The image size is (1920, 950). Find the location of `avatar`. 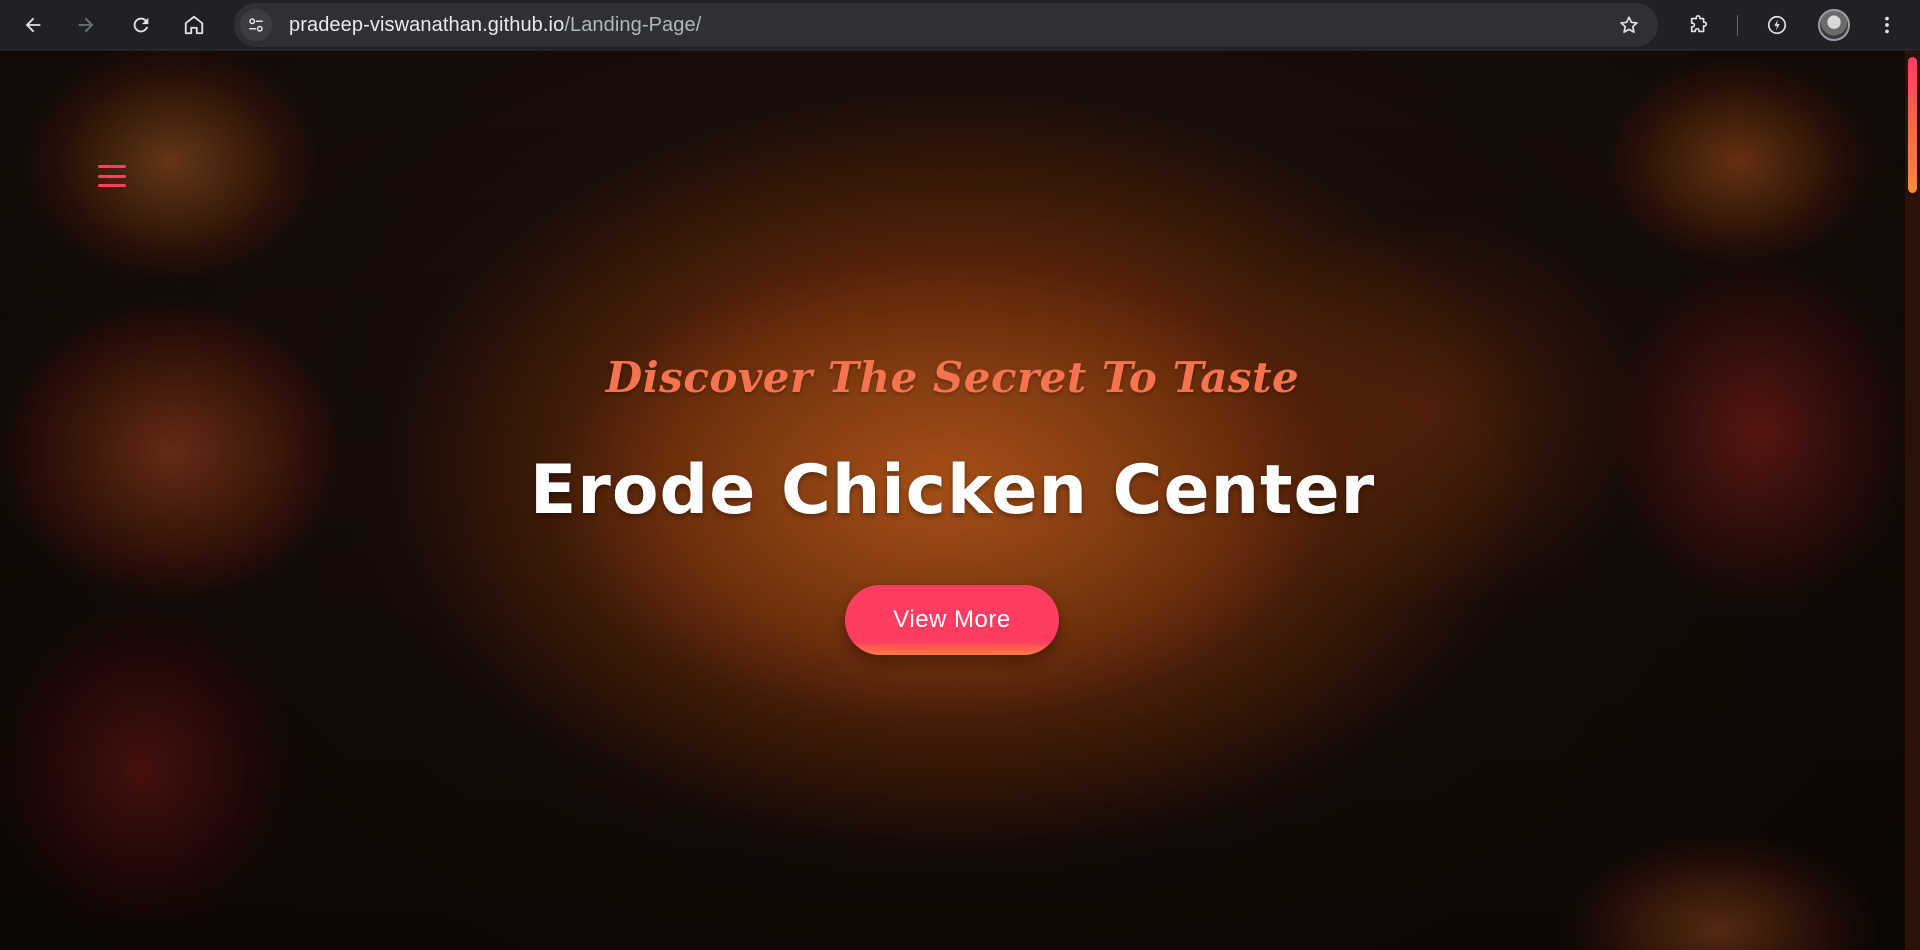

avatar is located at coordinates (1834, 25).